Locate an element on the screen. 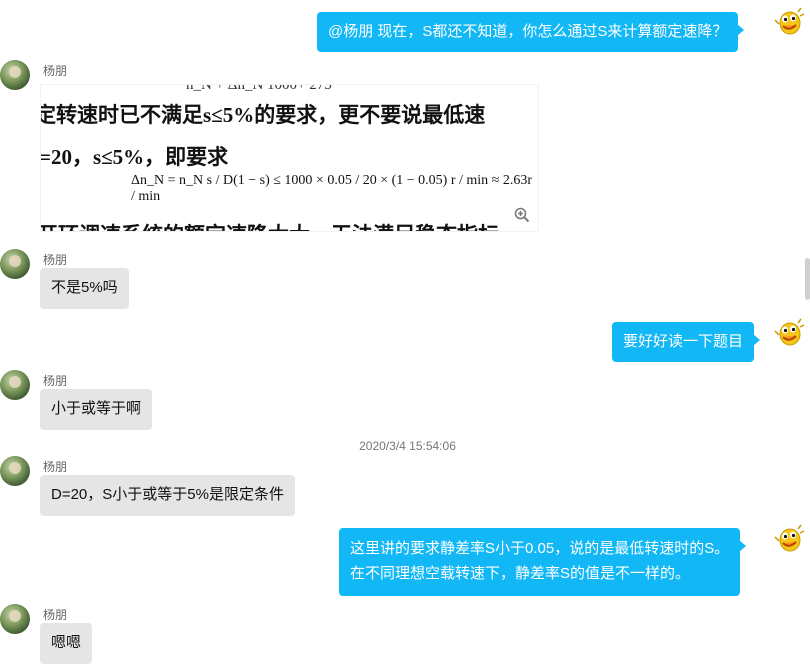 This screenshot has width=810, height=668. image-text-line: 开环调速系统的额定速降太大，无法满足稳态指标 is located at coordinates (270, 225).